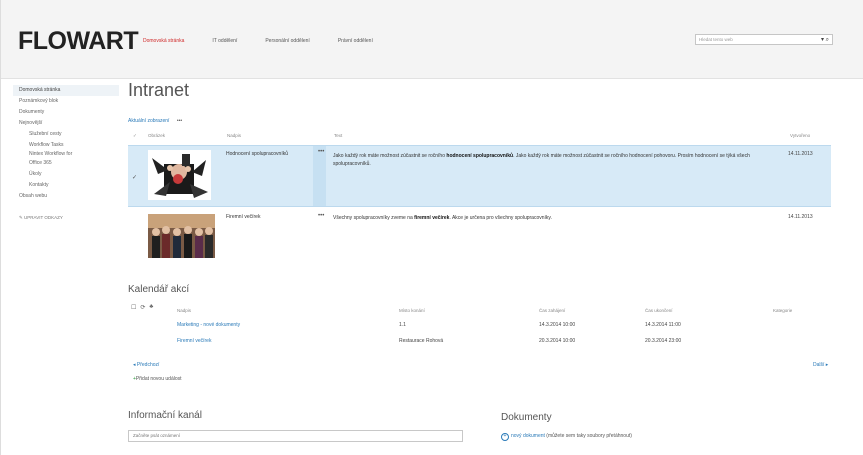 This screenshot has width=863, height=455. Describe the element at coordinates (69, 154) in the screenshot. I see `leftnav-item-nintex: Nintex Workflow for` at that location.